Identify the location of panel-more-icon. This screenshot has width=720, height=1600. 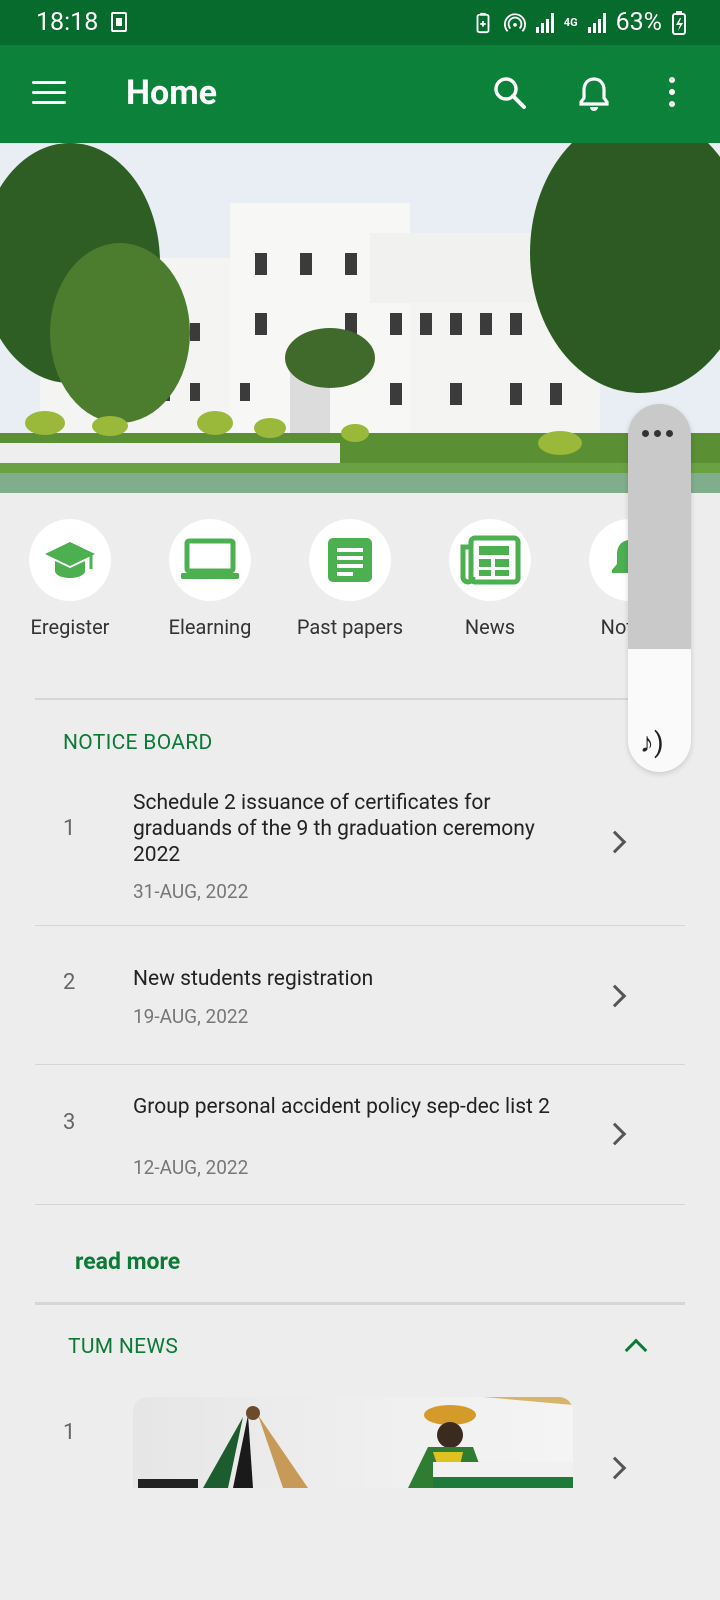
(657, 433).